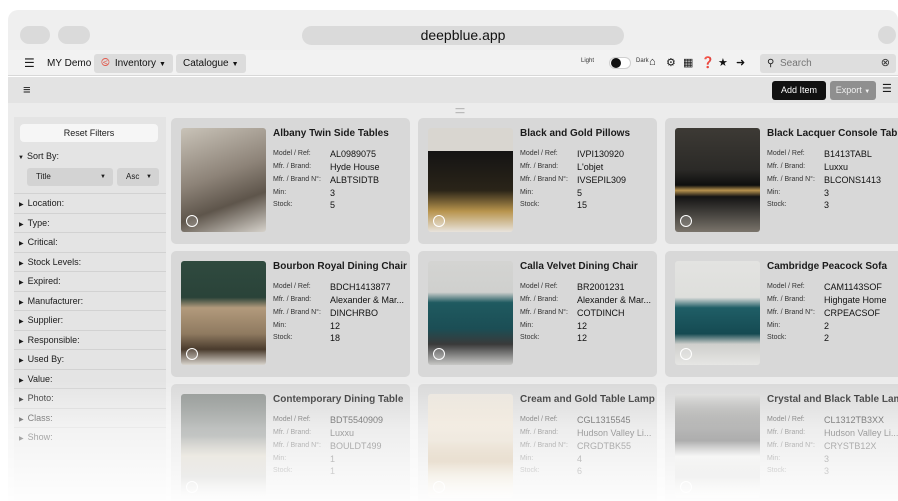  What do you see at coordinates (69, 63) in the screenshot?
I see `nav-my-demo: MY Demo` at bounding box center [69, 63].